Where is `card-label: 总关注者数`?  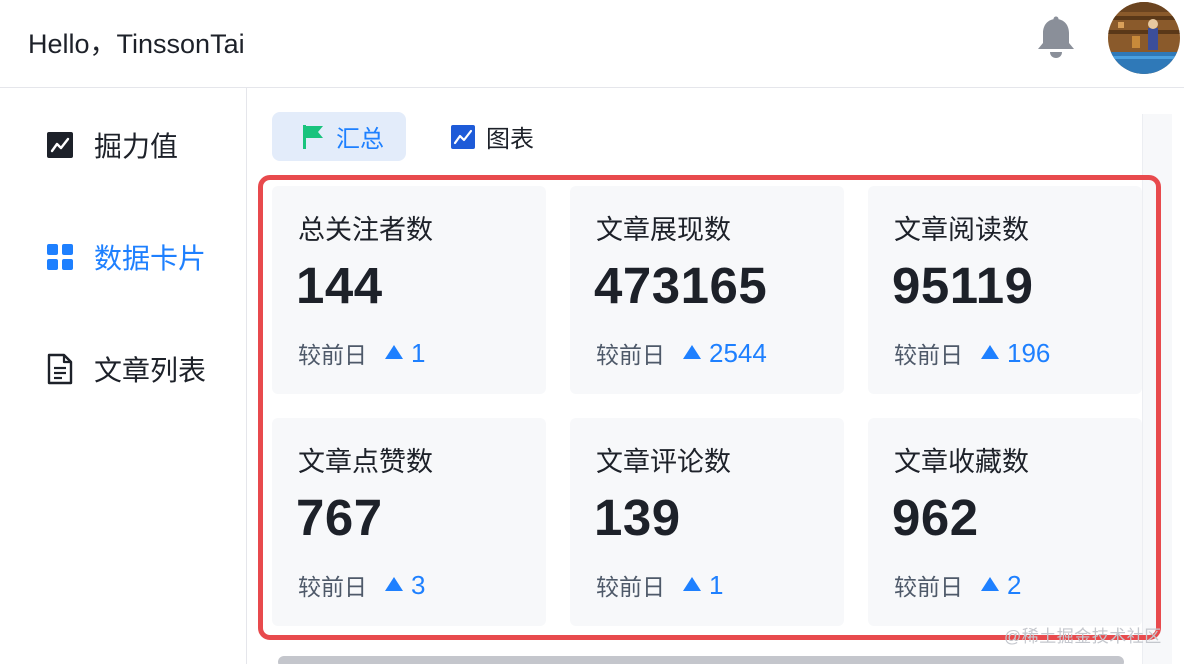
card-label: 总关注者数 is located at coordinates (365, 230).